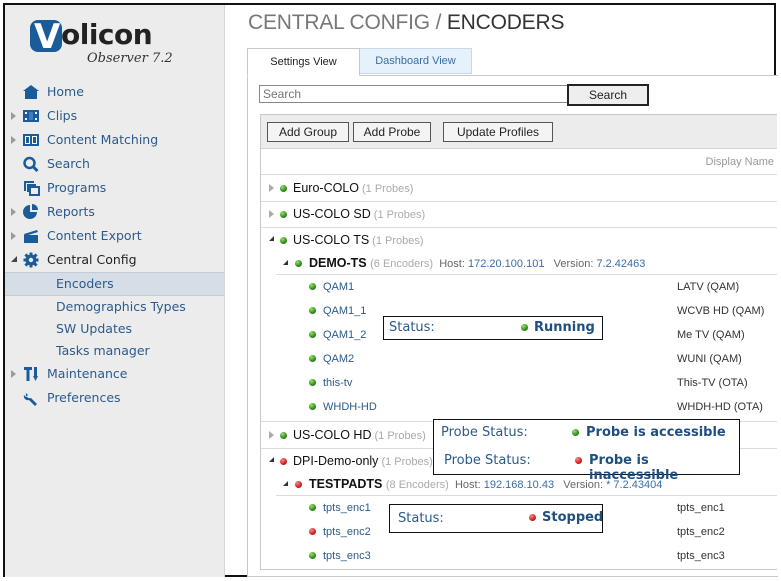 The height and width of the screenshot is (581, 781). I want to click on sidebar-item-home: Home, so click(114, 92).